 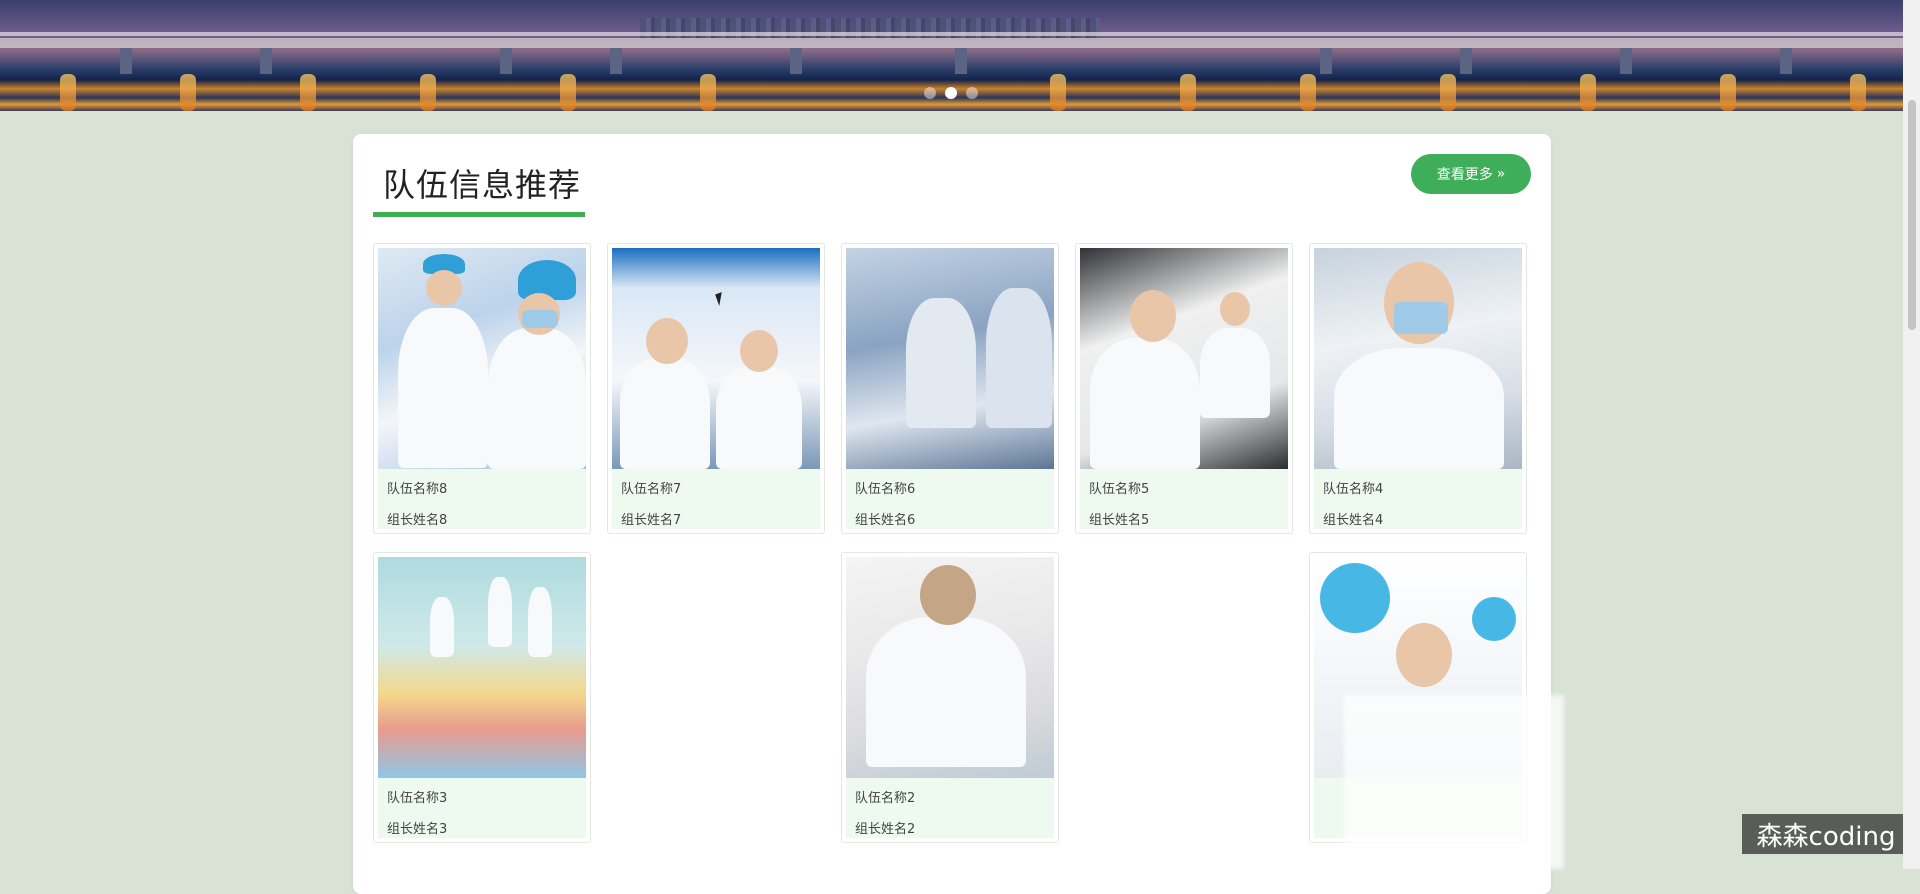 I want to click on watermark: 森森coding, so click(x=1826, y=834).